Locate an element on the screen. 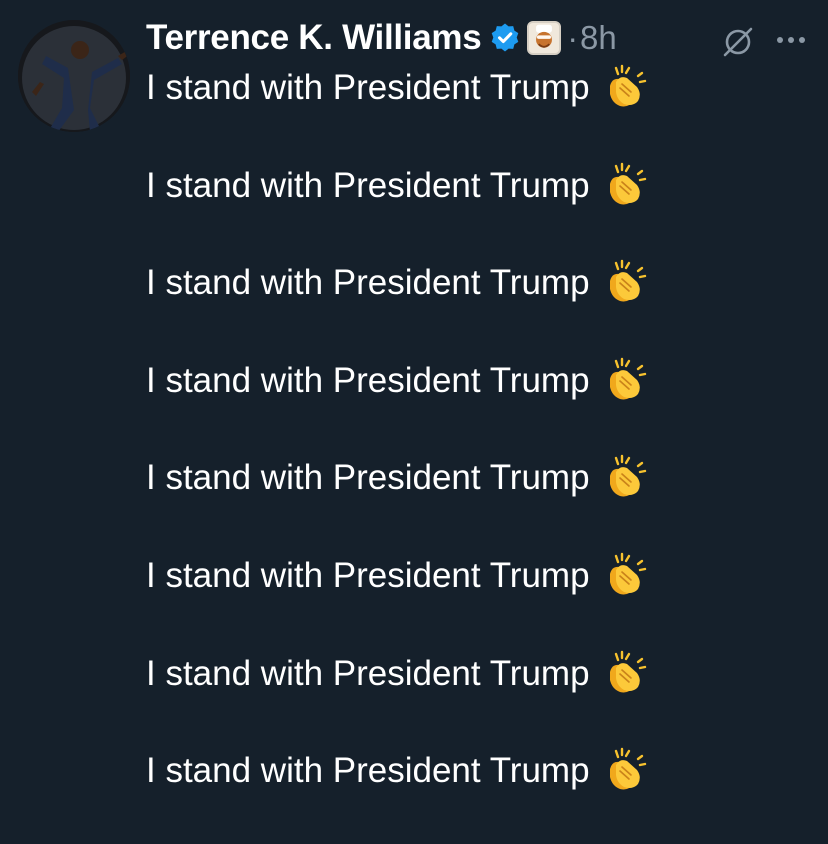  verified-badge-icon is located at coordinates (505, 38).